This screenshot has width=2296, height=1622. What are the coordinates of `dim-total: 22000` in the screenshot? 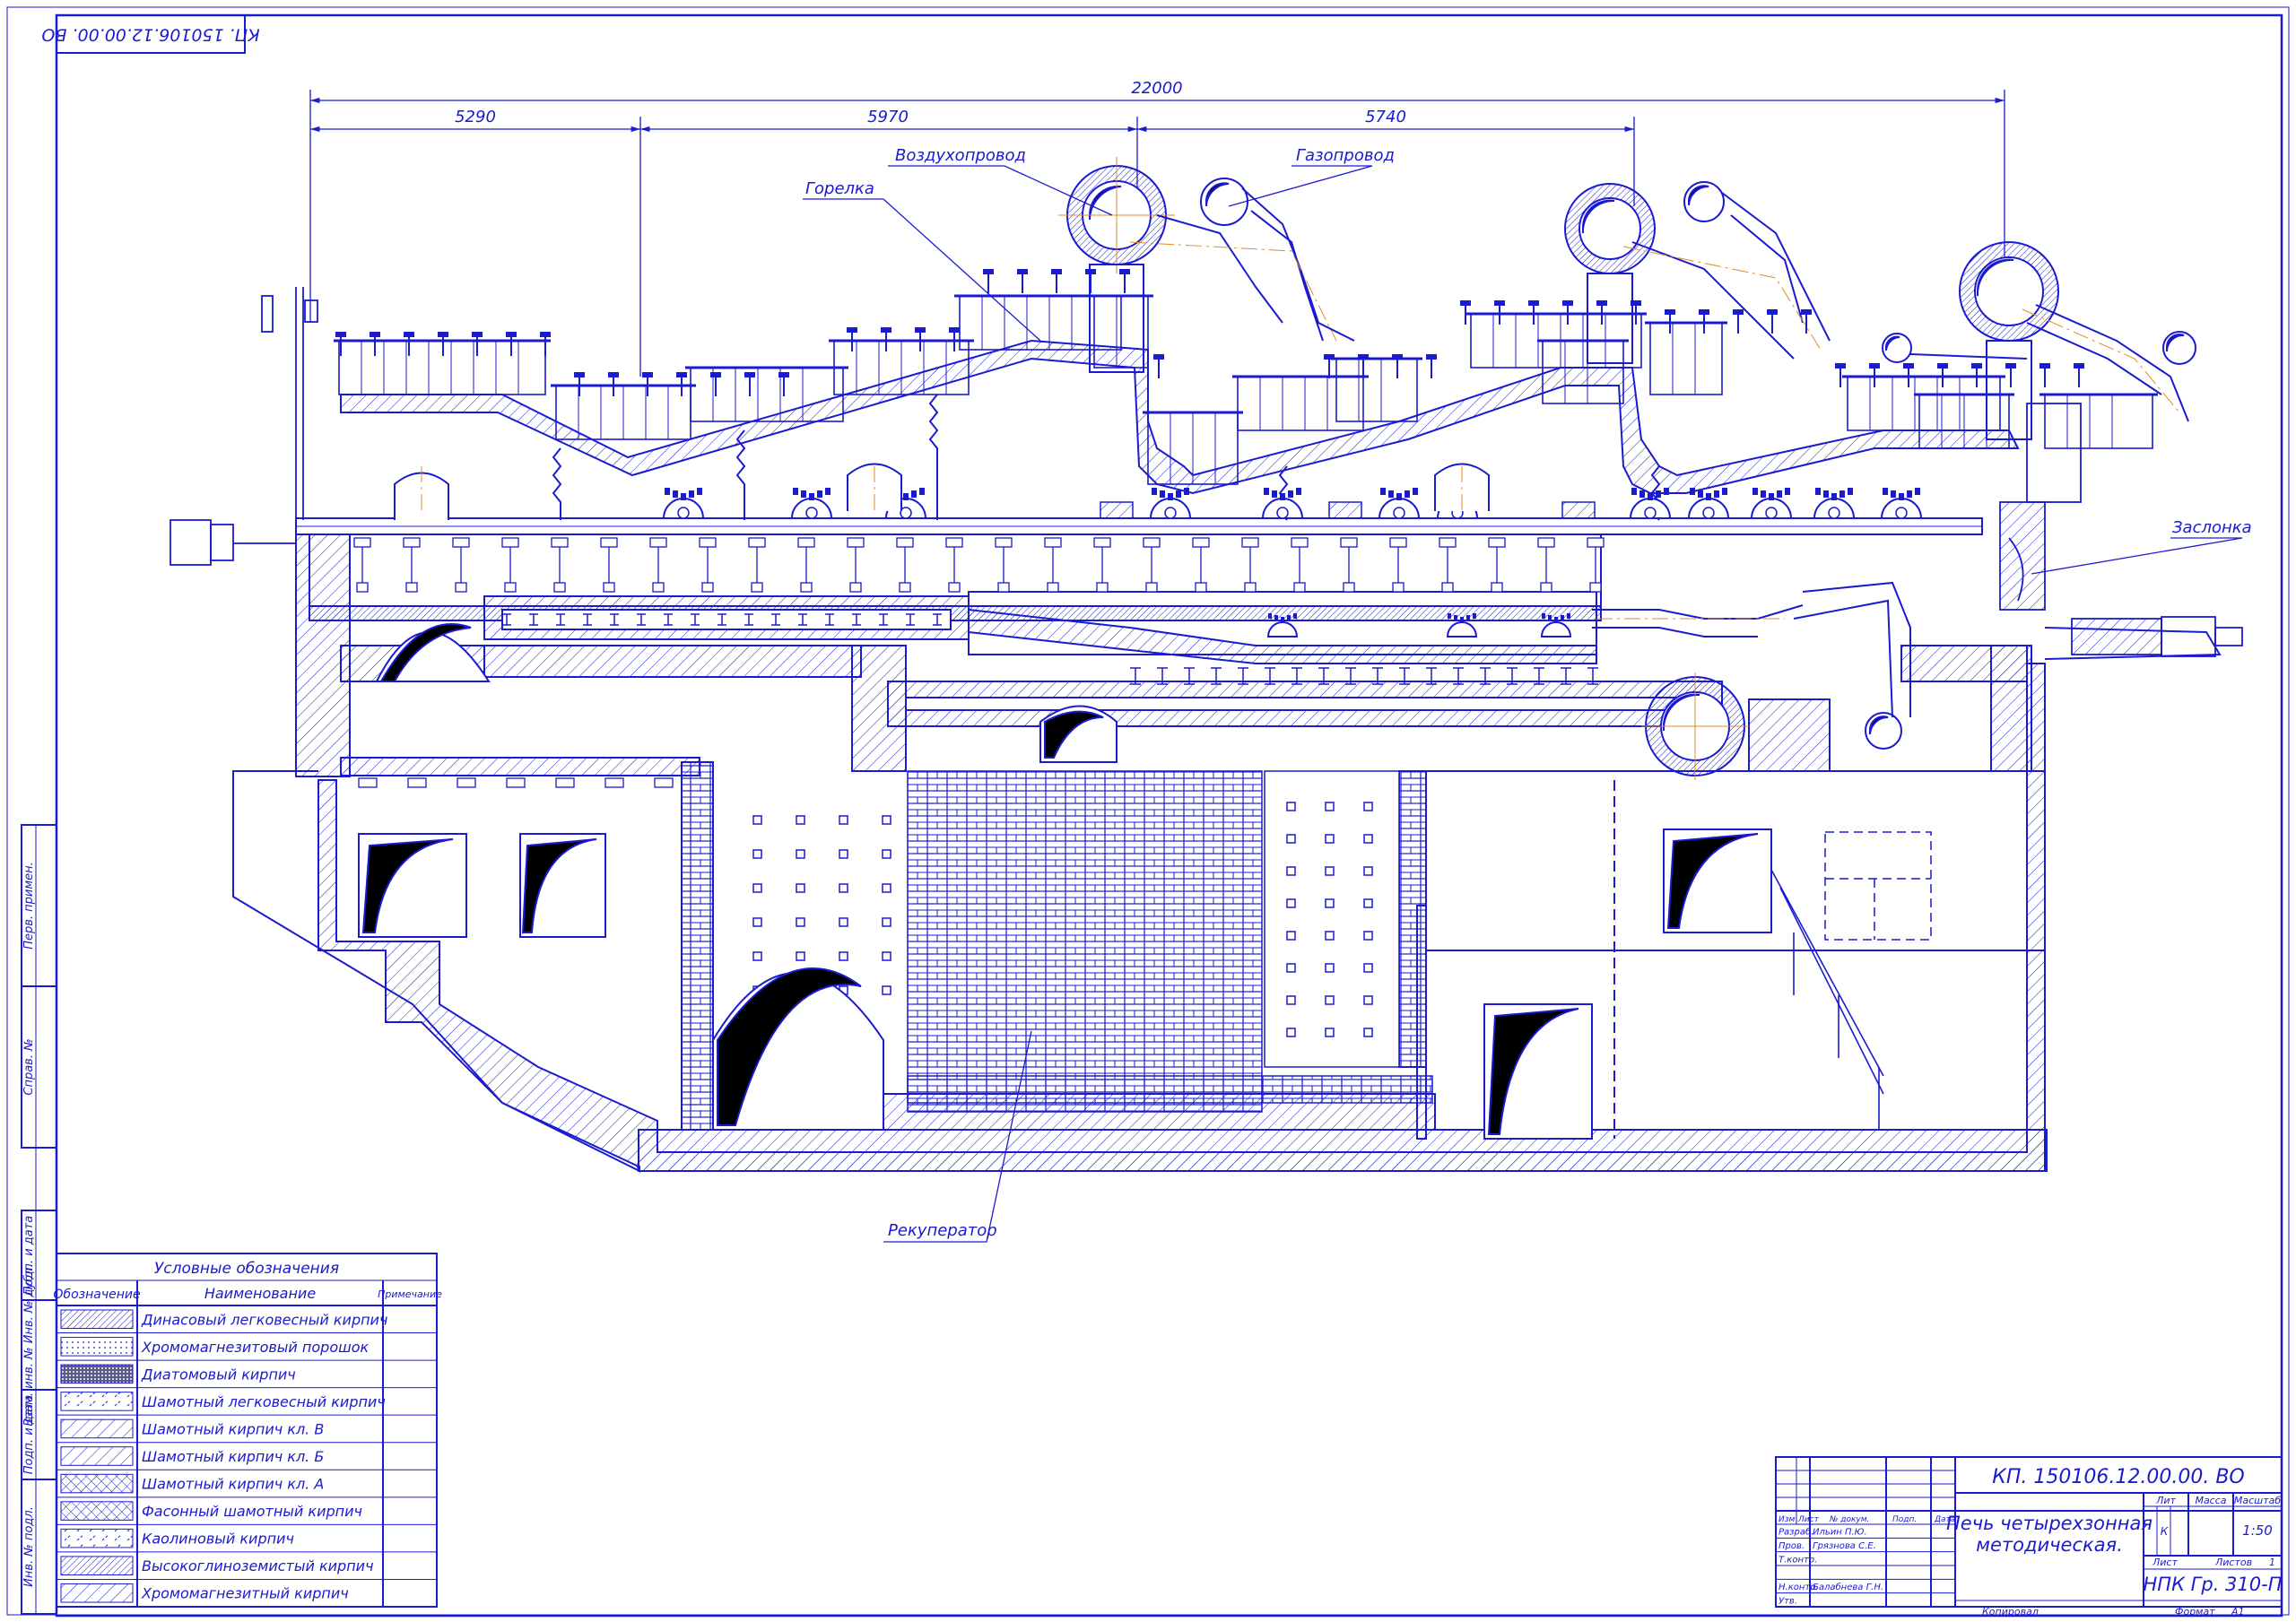 It's located at (1156, 88).